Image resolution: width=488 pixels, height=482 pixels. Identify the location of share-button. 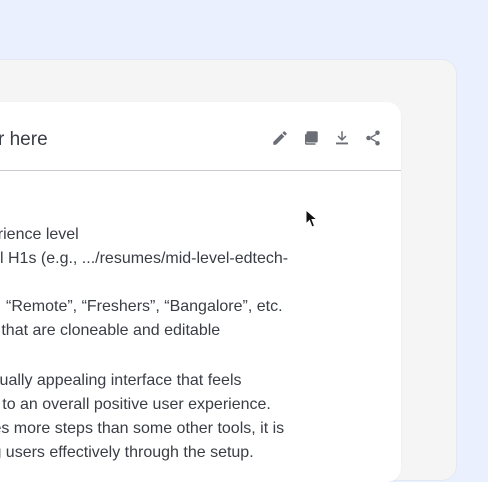
(373, 138).